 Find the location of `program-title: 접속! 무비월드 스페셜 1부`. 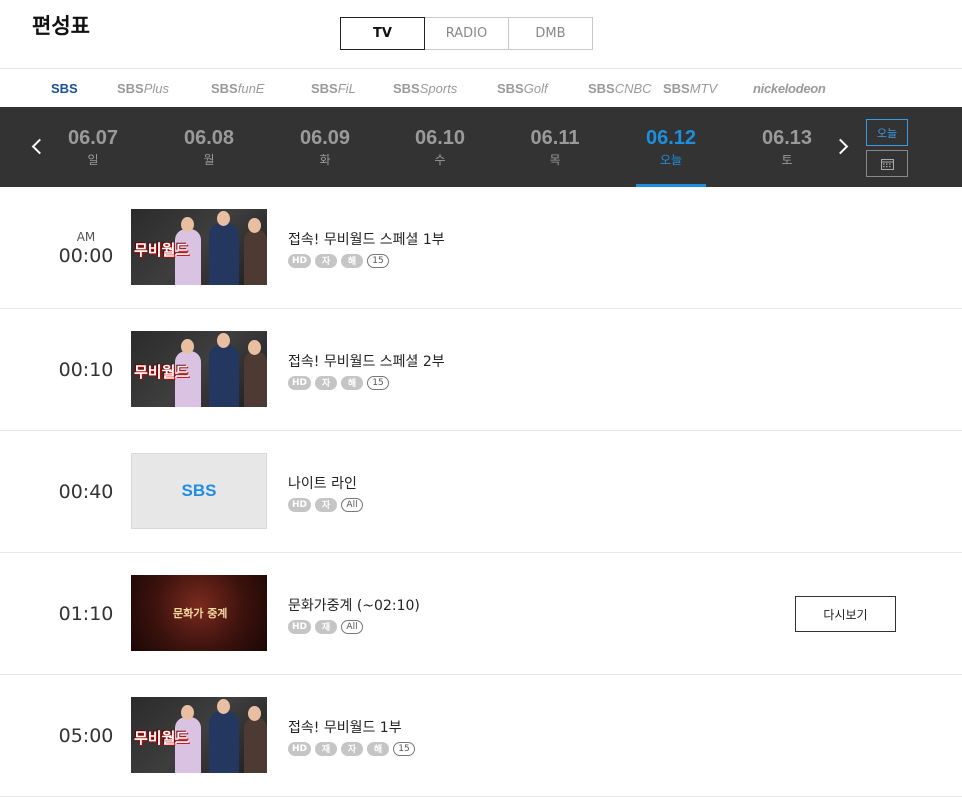

program-title: 접속! 무비월드 스페셜 1부 is located at coordinates (366, 239).